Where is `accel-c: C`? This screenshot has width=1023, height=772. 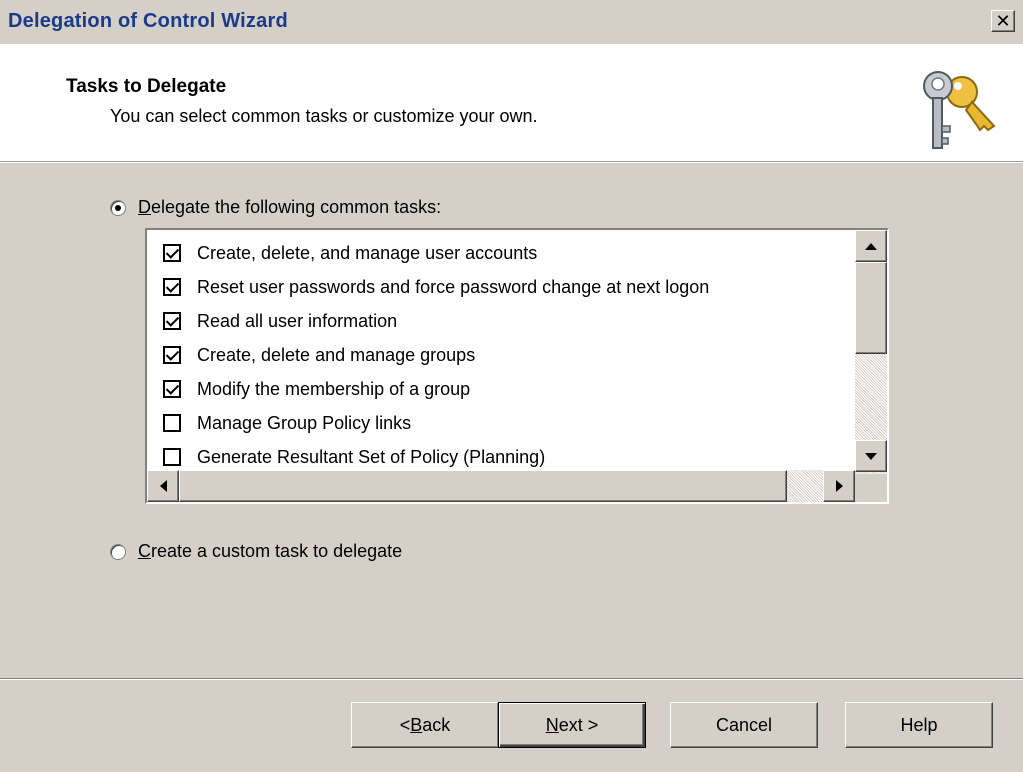 accel-c: C is located at coordinates (144, 551).